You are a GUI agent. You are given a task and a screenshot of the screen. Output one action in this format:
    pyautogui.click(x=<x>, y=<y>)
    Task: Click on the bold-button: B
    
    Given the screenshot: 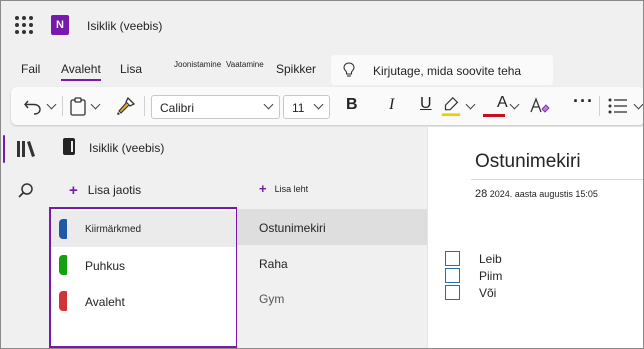 What is the action you would take?
    pyautogui.click(x=352, y=105)
    